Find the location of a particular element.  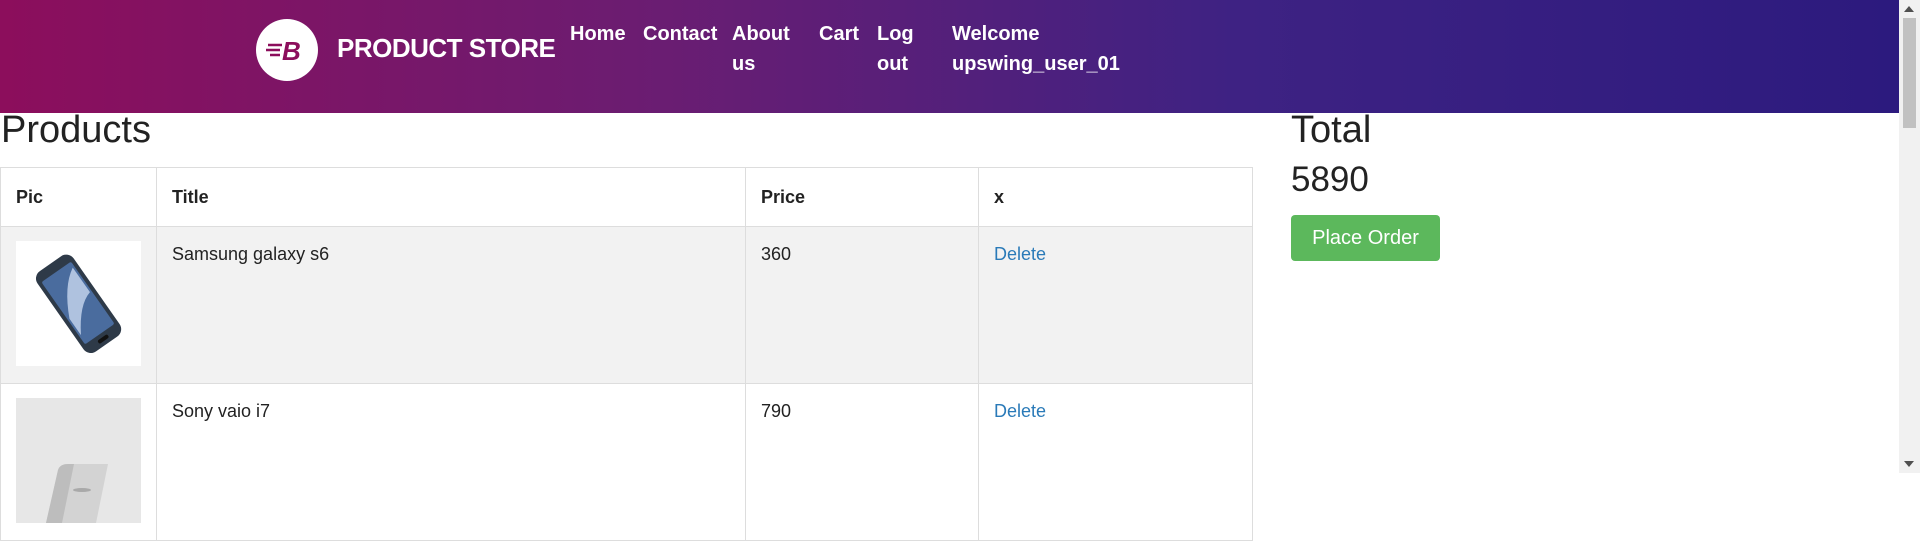

column-header-price: Price is located at coordinates (862, 197).